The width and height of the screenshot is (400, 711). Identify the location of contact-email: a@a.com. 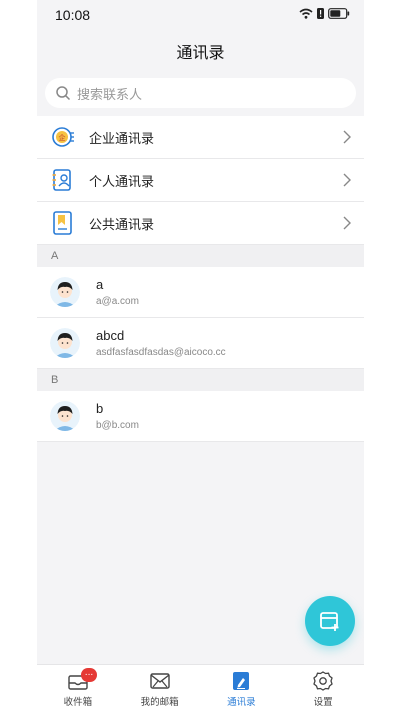
(117, 301).